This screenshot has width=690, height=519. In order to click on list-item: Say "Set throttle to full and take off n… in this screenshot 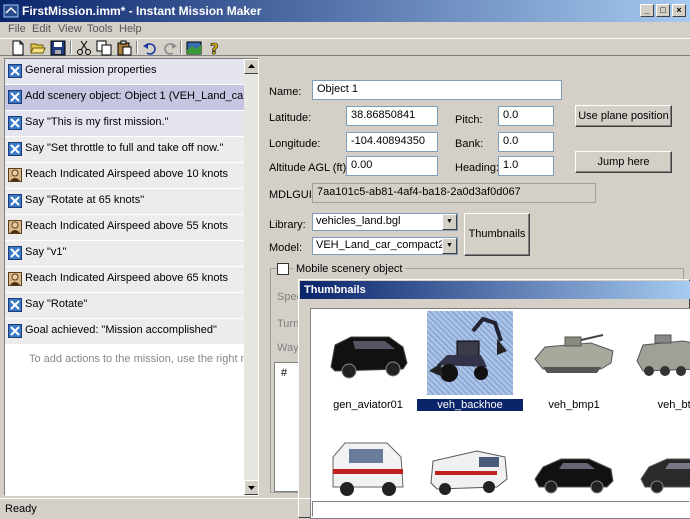, I will do `click(124, 150)`.